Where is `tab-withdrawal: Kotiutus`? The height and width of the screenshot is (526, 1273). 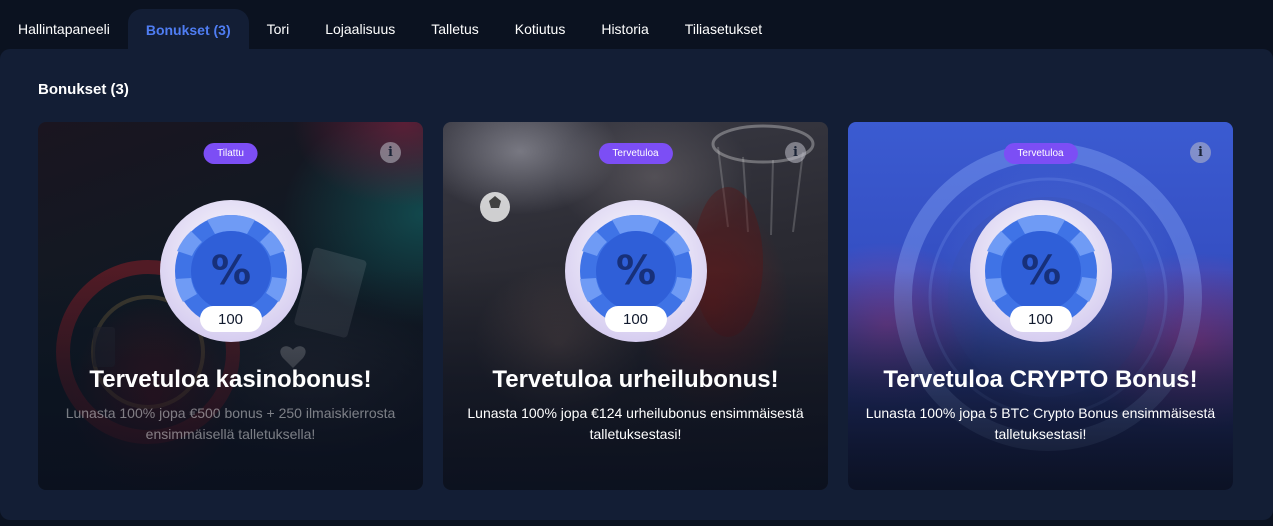
tab-withdrawal: Kotiutus is located at coordinates (540, 29).